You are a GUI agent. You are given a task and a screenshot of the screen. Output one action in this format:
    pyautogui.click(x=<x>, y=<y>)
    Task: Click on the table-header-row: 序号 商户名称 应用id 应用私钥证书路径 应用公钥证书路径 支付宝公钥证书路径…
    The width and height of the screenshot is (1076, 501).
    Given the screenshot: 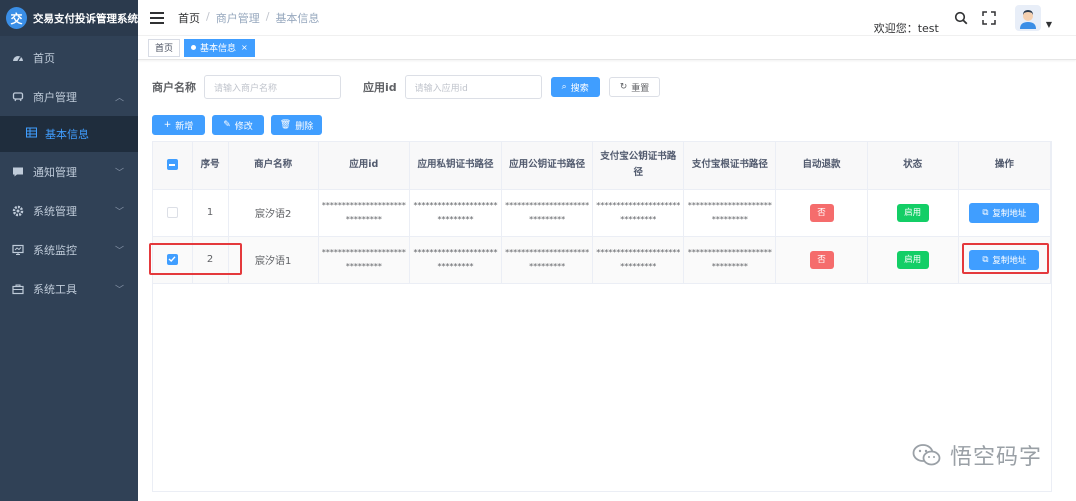 What is the action you would take?
    pyautogui.click(x=602, y=166)
    